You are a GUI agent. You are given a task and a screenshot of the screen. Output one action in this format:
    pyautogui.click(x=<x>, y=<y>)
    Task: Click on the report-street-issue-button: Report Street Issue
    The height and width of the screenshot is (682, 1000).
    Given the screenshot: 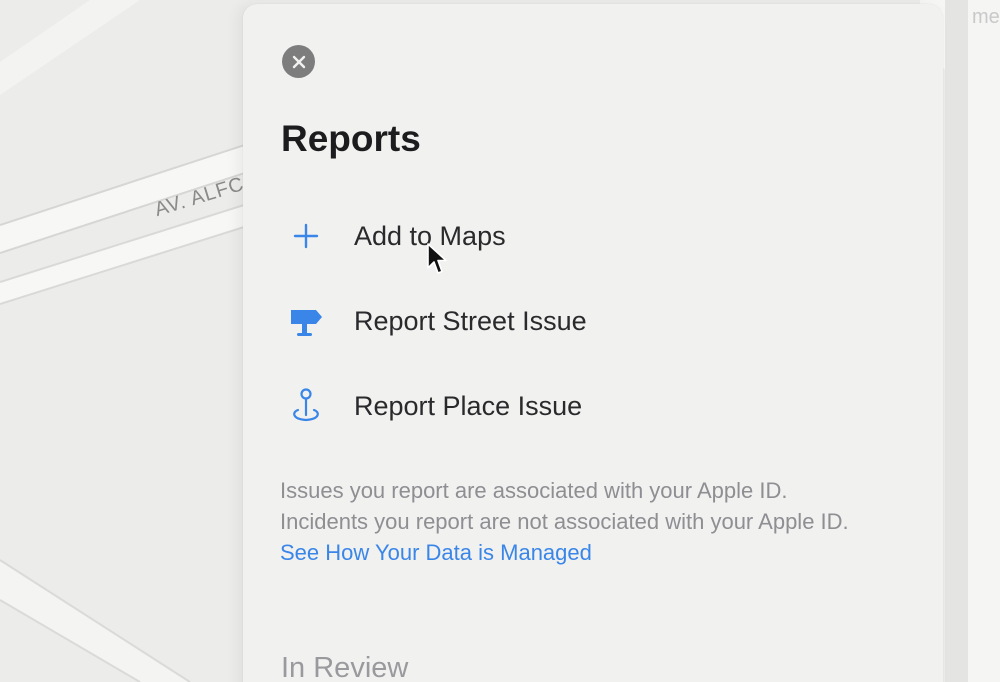 What is the action you would take?
    pyautogui.click(x=530, y=321)
    